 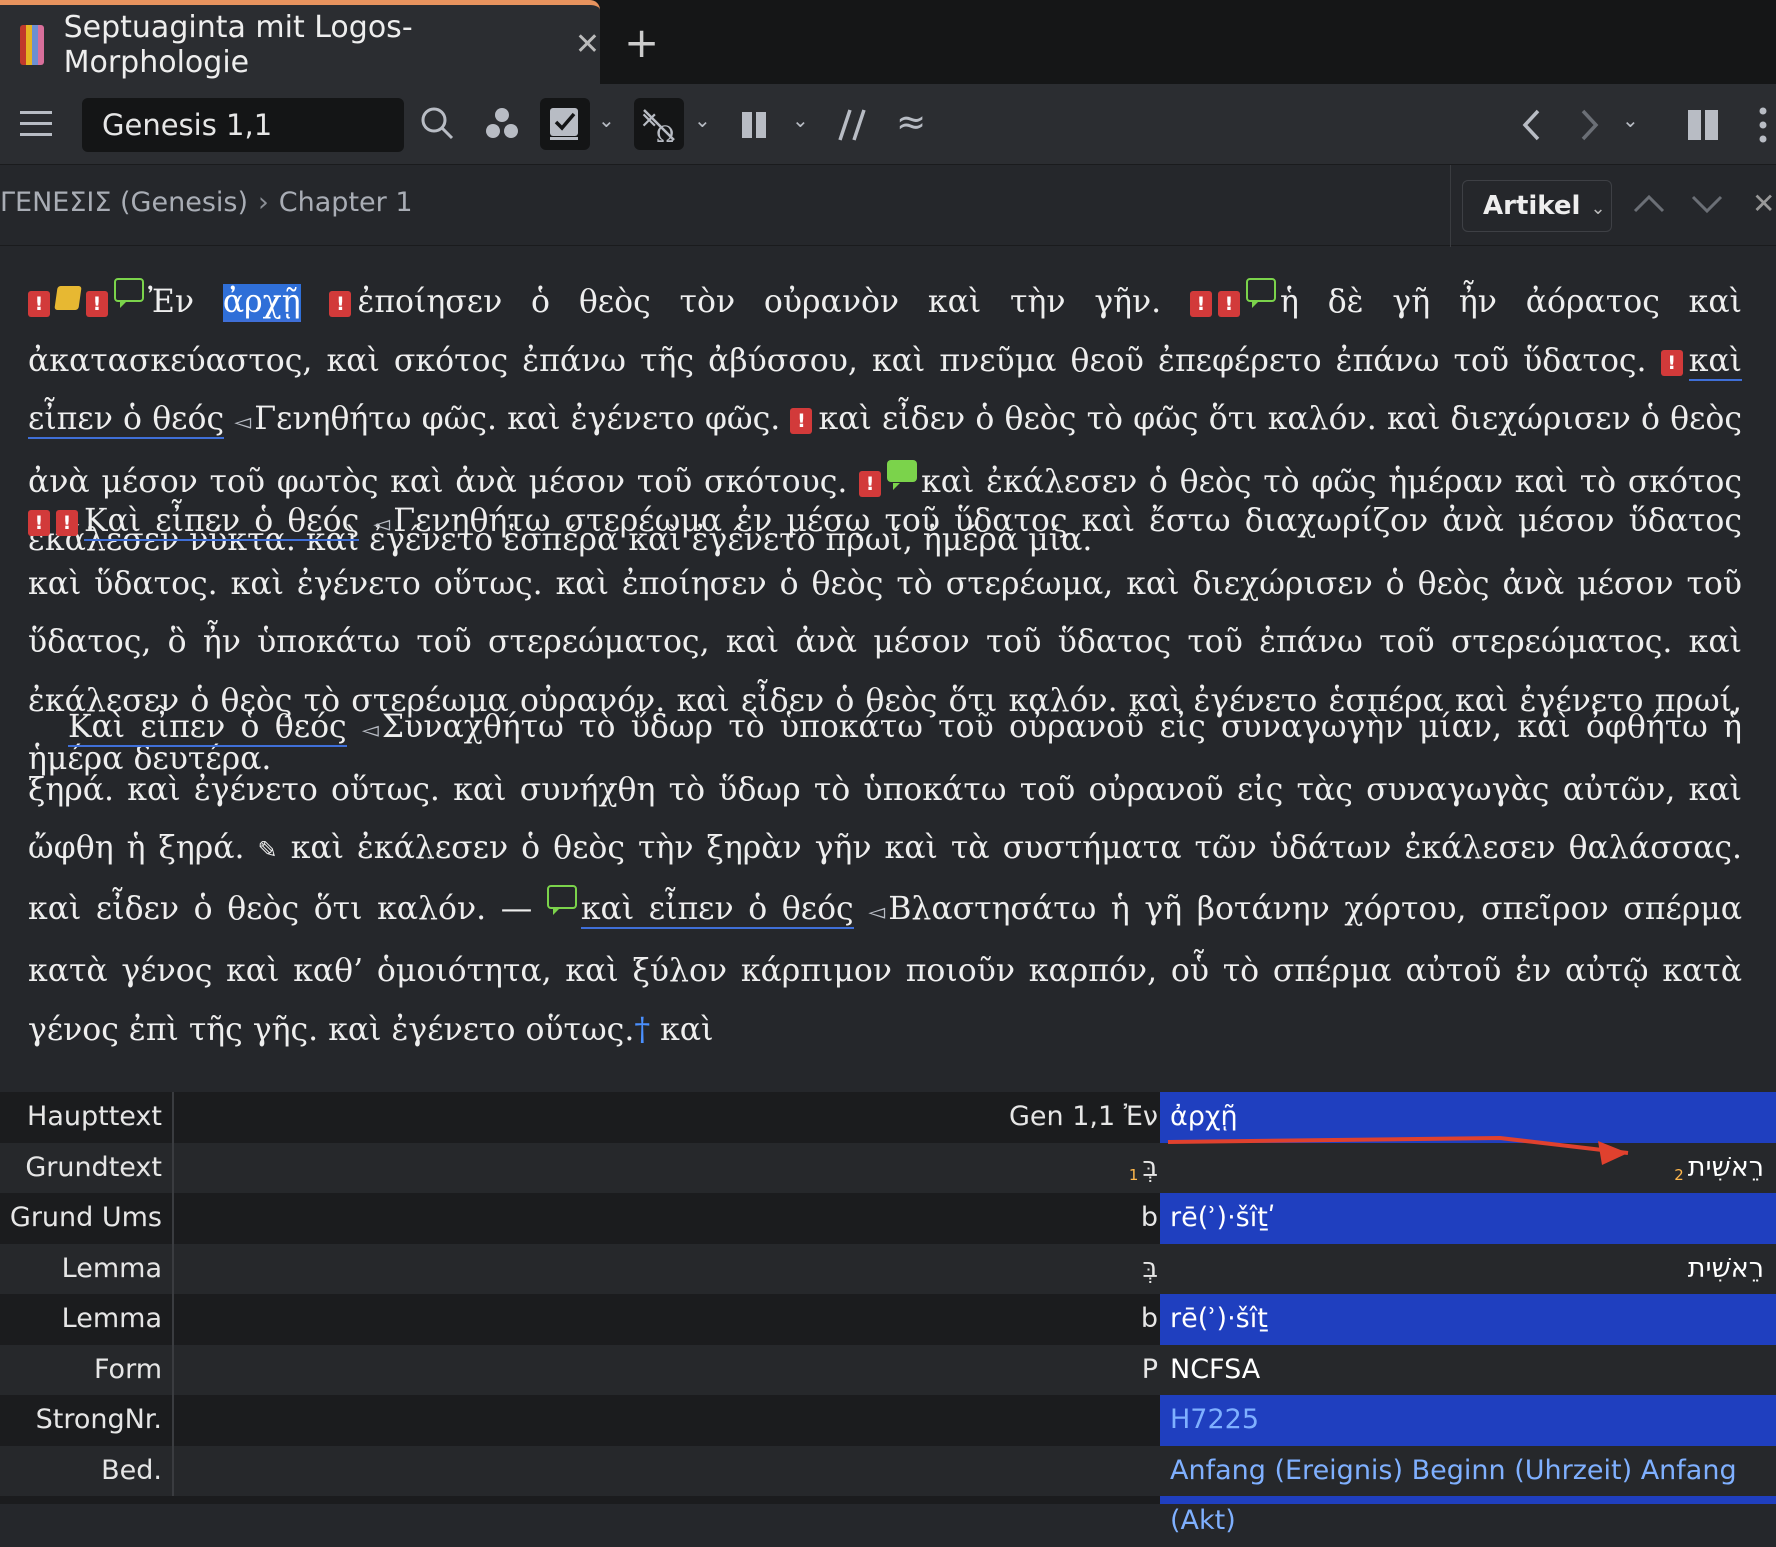 I want to click on row-label: Grund Ums, so click(x=85, y=1217).